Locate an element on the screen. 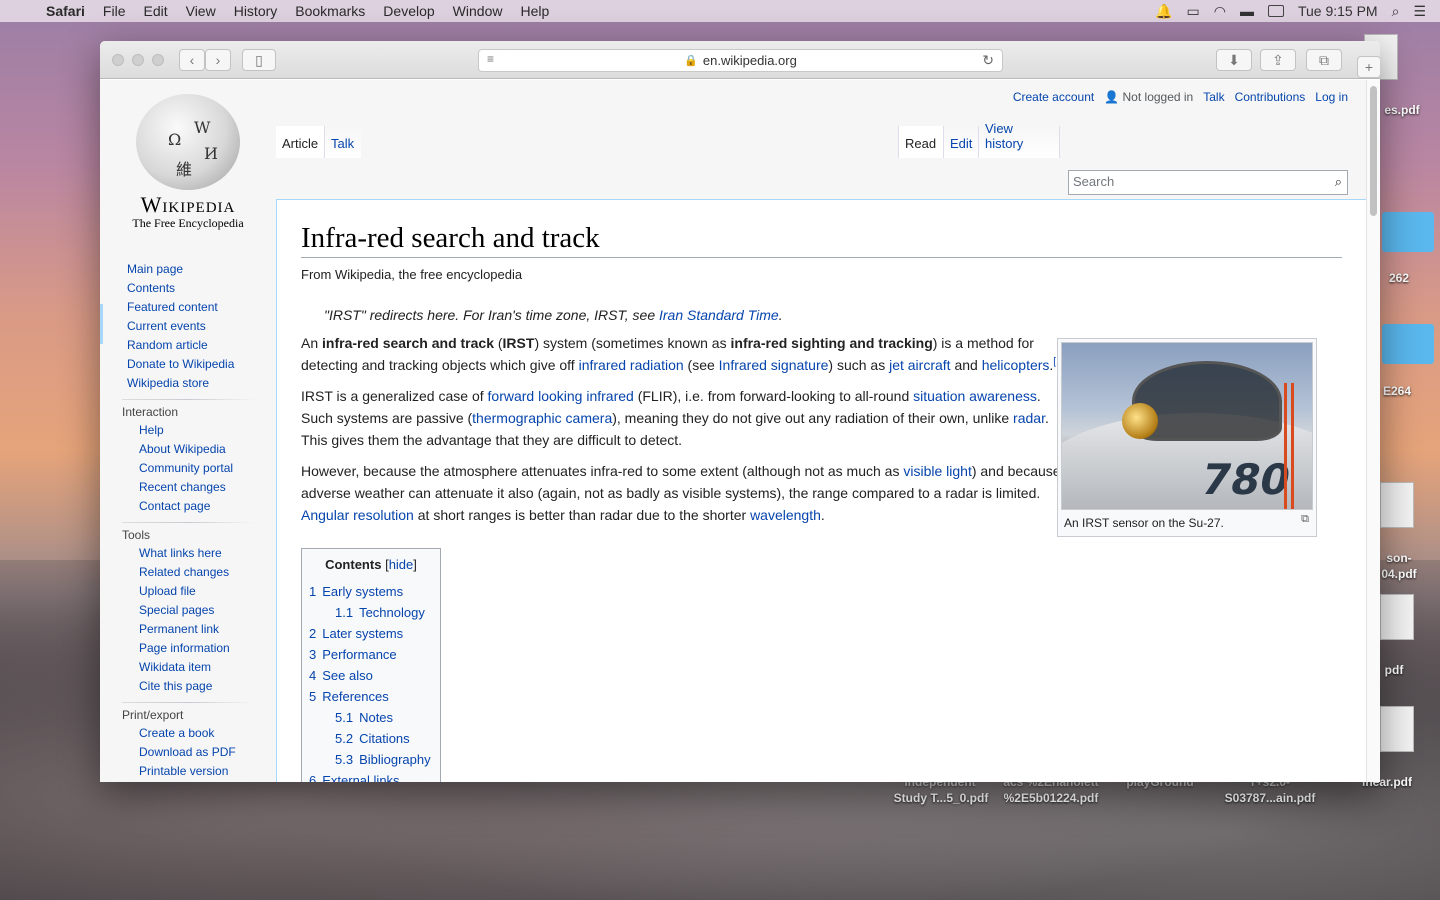 The height and width of the screenshot is (900, 1440). tools-what-links-here: What links here is located at coordinates (180, 553).